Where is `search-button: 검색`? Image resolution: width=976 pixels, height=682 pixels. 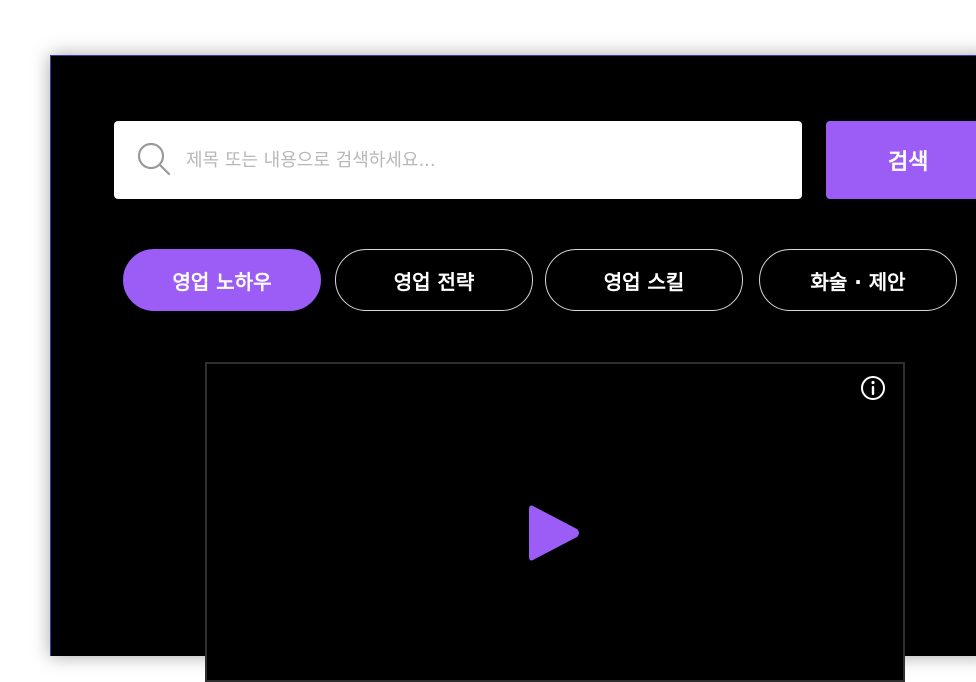 search-button: 검색 is located at coordinates (901, 160).